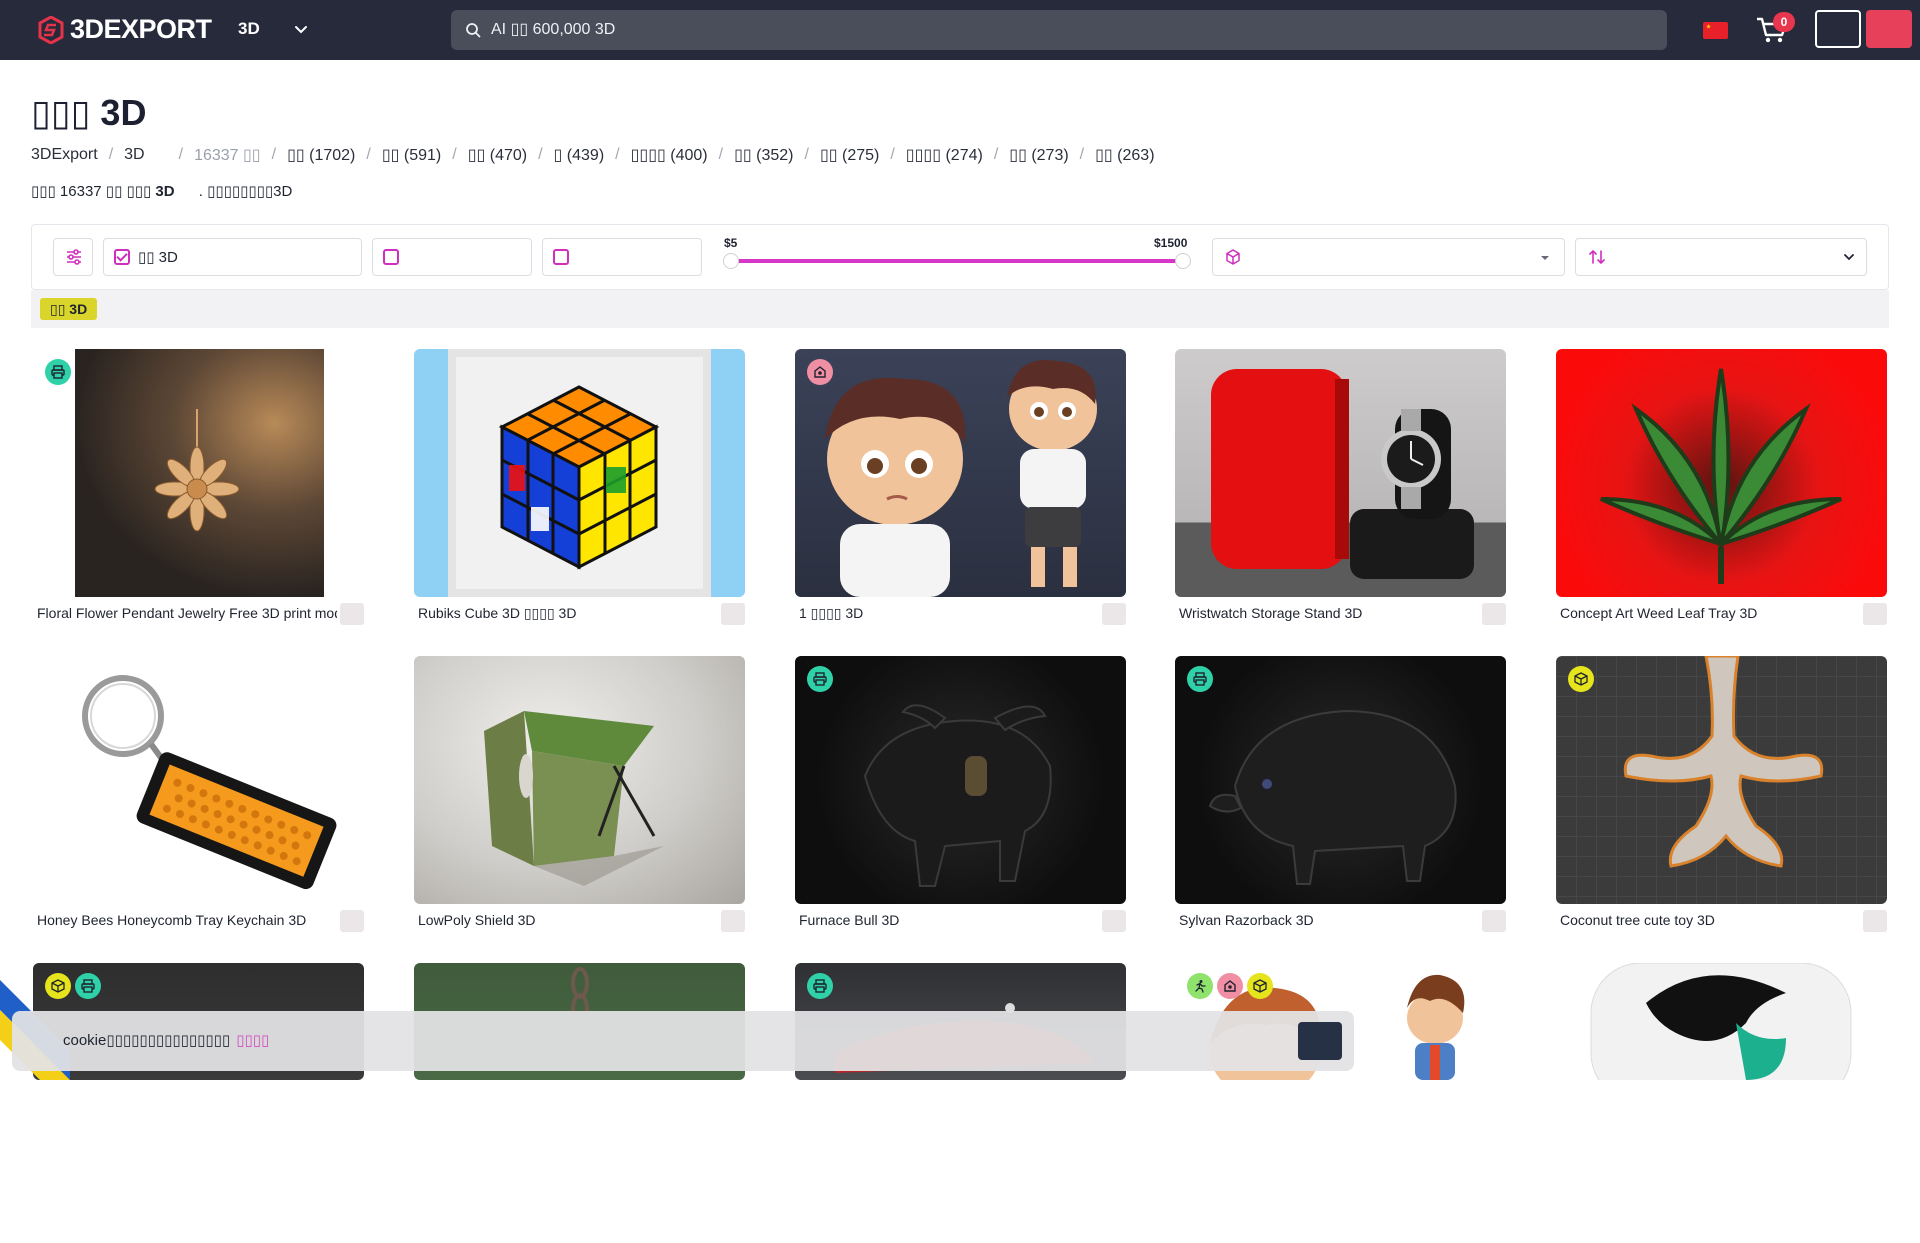 Image resolution: width=1920 pixels, height=1243 pixels. What do you see at coordinates (301, 29) in the screenshot?
I see `chevron-down-icon` at bounding box center [301, 29].